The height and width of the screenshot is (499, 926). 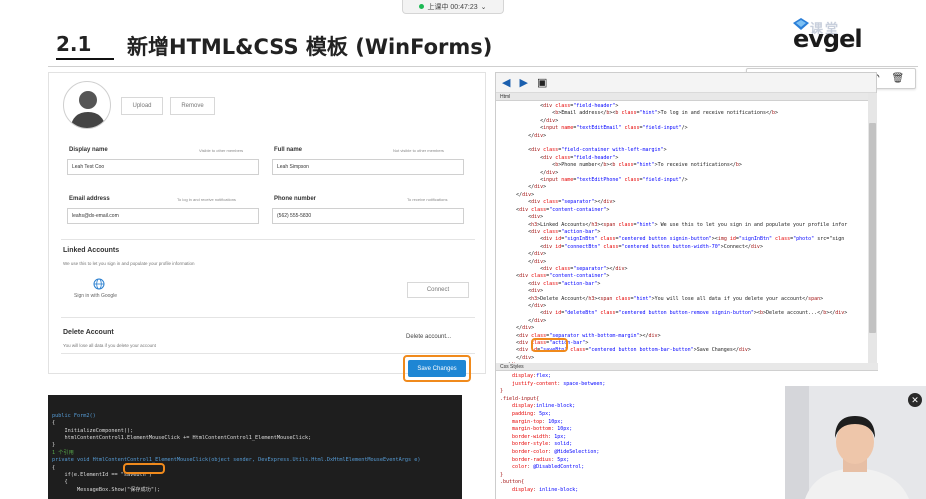 I want to click on phone-hint: To receive notifications, so click(x=427, y=199).